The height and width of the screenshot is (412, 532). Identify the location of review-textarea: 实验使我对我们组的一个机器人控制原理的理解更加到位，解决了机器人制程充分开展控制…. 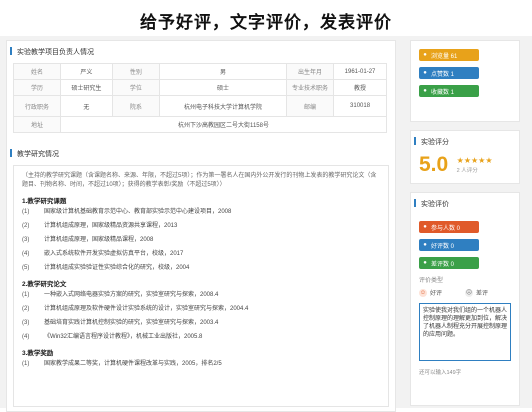
(465, 332).